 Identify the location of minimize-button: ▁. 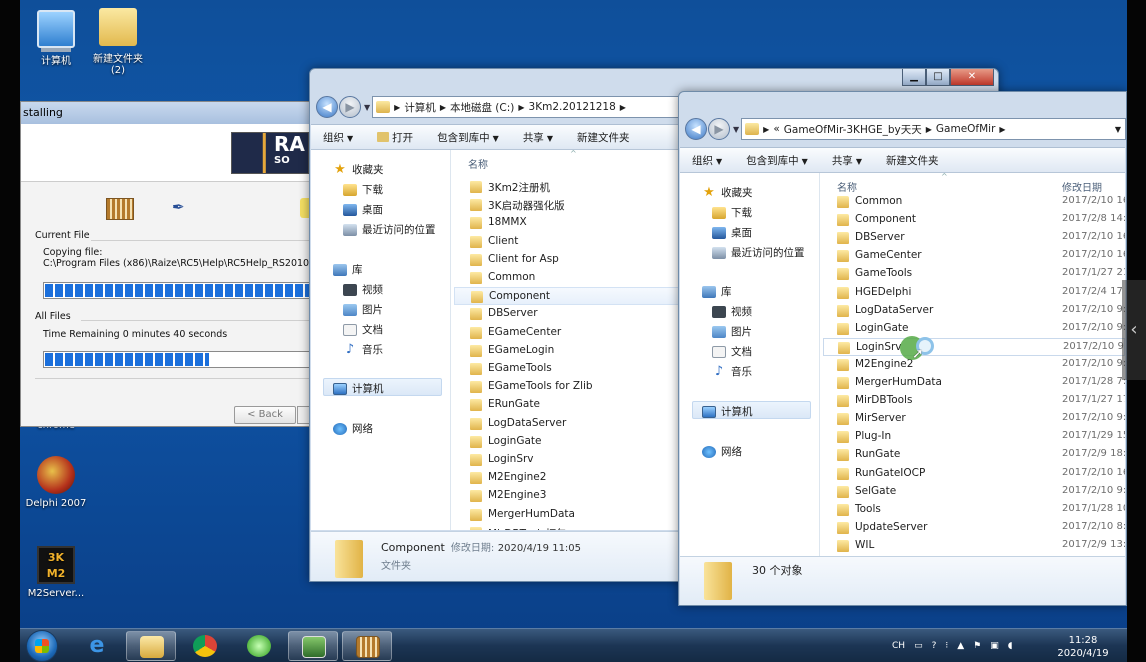
(914, 77).